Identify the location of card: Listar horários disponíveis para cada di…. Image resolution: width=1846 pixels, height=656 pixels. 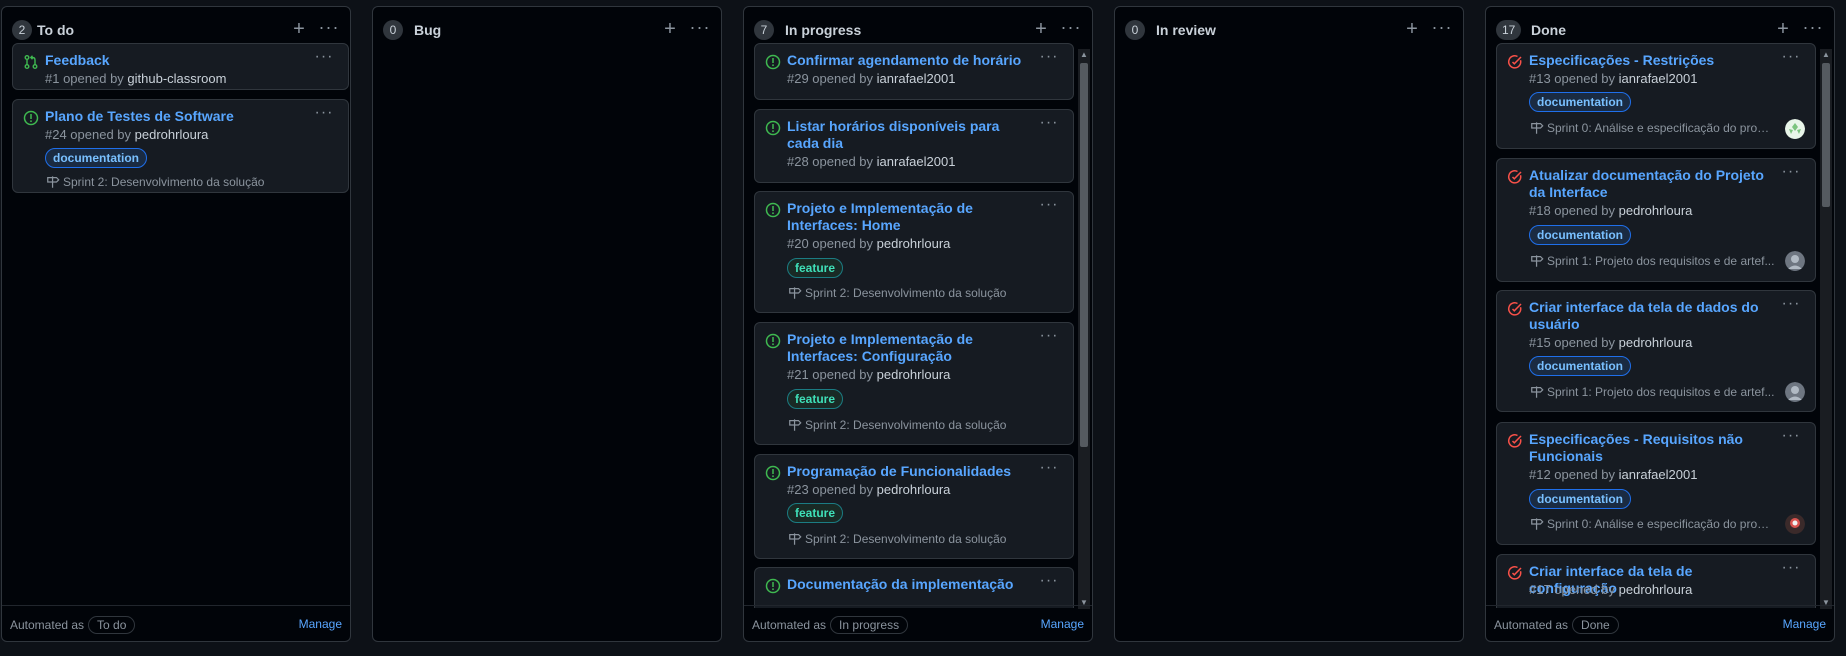
(914, 146).